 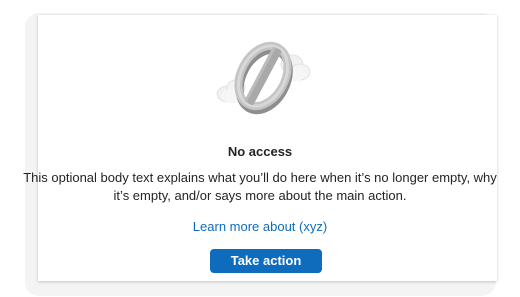 I want to click on take-action-button: Take action, so click(x=266, y=261).